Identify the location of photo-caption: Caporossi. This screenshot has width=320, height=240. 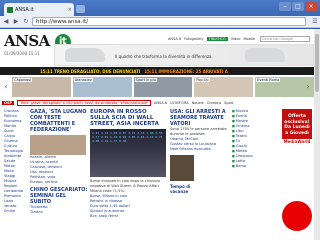
(23, 80).